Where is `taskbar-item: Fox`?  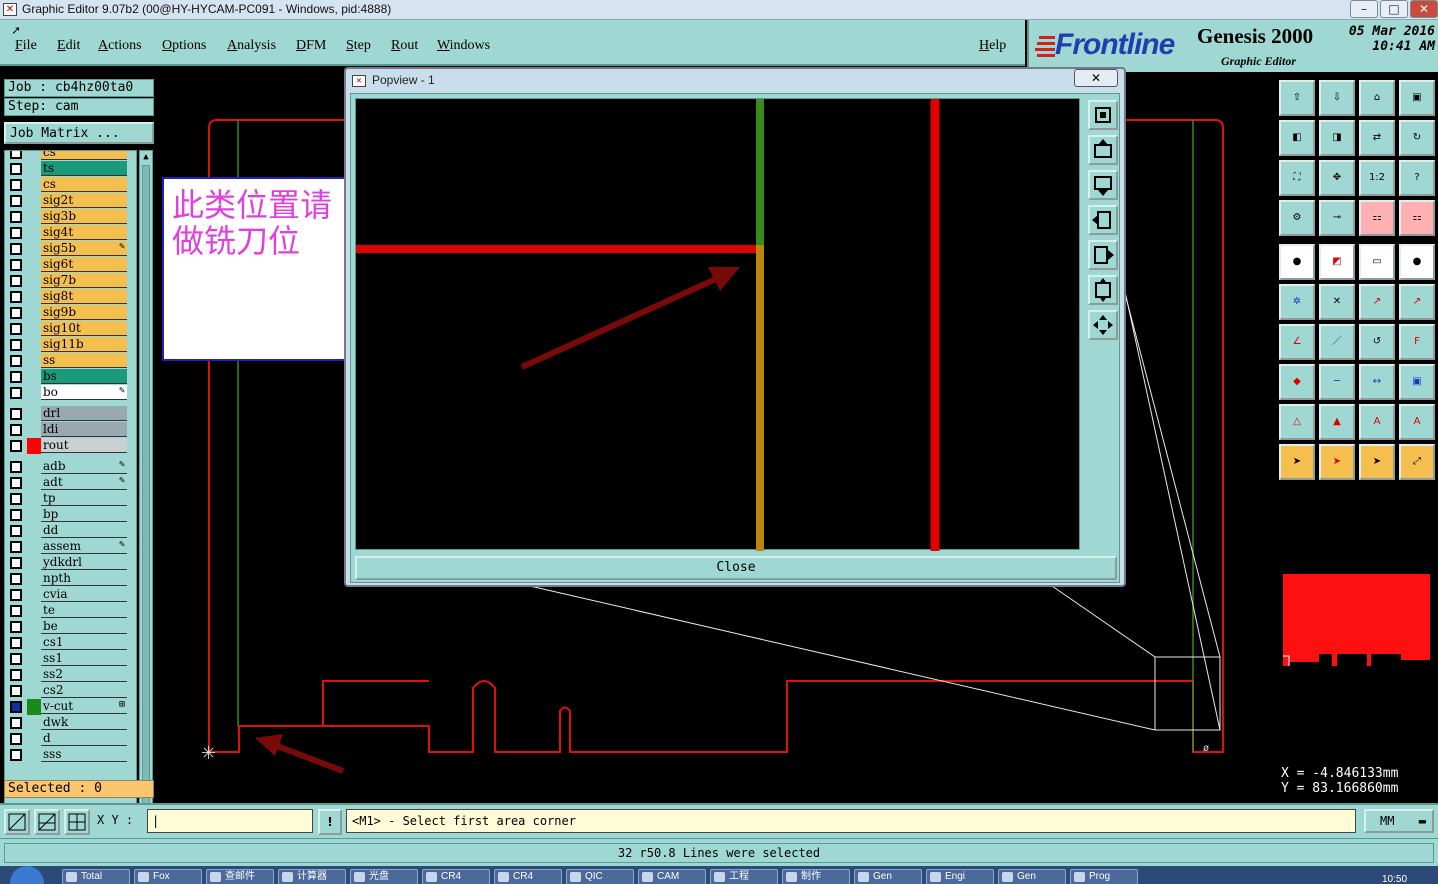
taskbar-item: Fox is located at coordinates (168, 876).